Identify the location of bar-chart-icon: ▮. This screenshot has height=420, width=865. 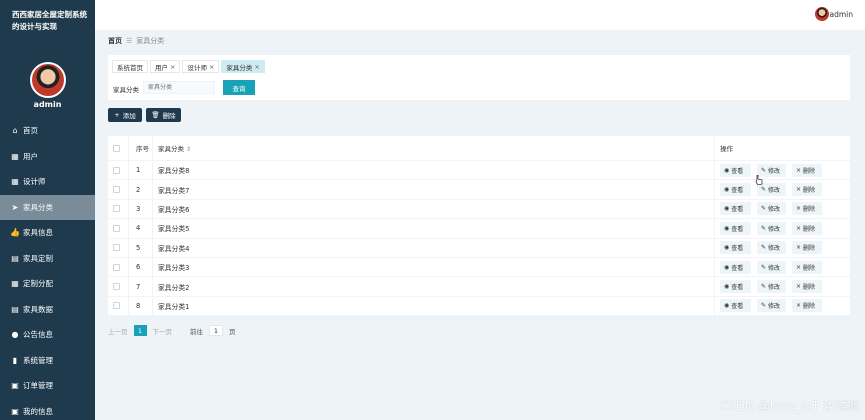
(15, 360).